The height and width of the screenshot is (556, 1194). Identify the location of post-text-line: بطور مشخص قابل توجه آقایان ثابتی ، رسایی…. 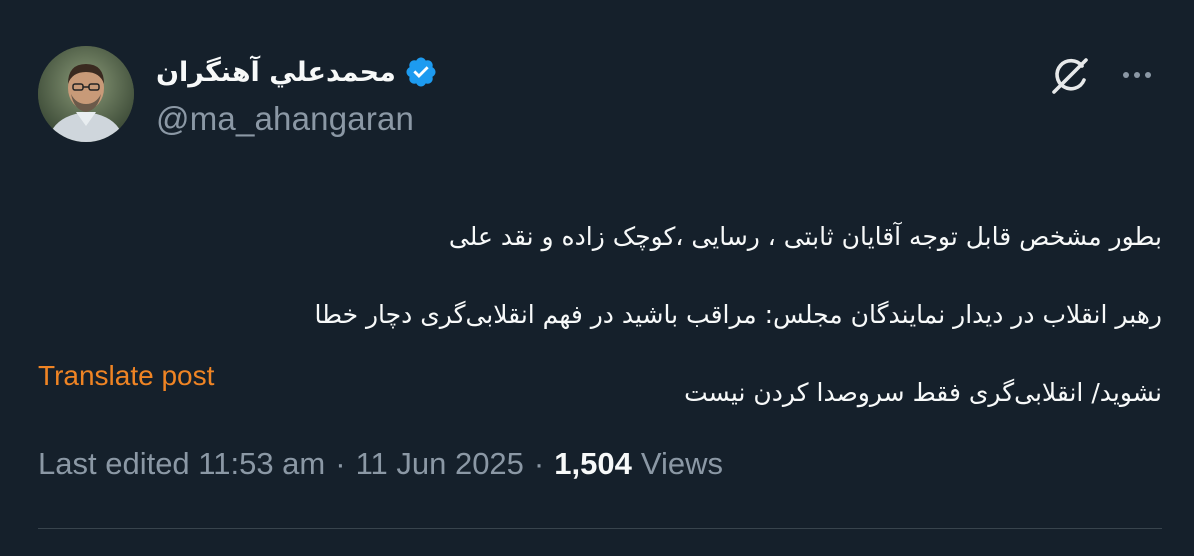
(805, 236).